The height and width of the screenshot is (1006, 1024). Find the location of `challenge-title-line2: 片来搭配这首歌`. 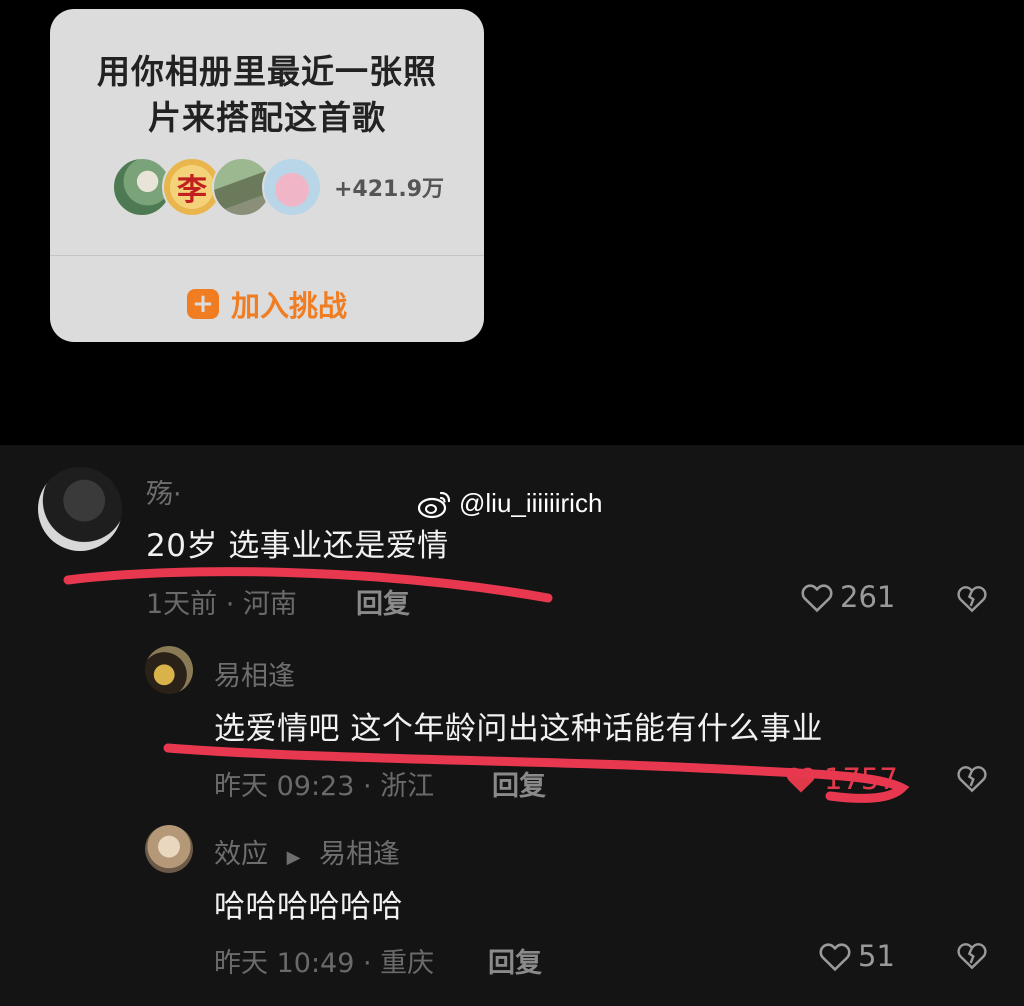

challenge-title-line2: 片来搭配这首歌 is located at coordinates (267, 117).